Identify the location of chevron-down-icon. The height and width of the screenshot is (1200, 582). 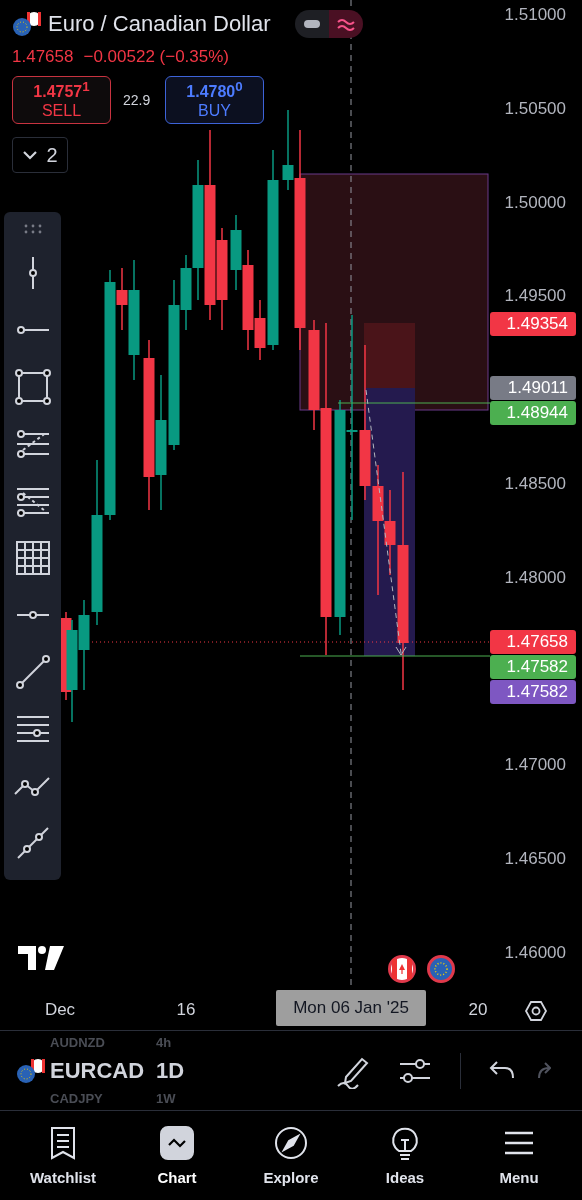
(30, 155).